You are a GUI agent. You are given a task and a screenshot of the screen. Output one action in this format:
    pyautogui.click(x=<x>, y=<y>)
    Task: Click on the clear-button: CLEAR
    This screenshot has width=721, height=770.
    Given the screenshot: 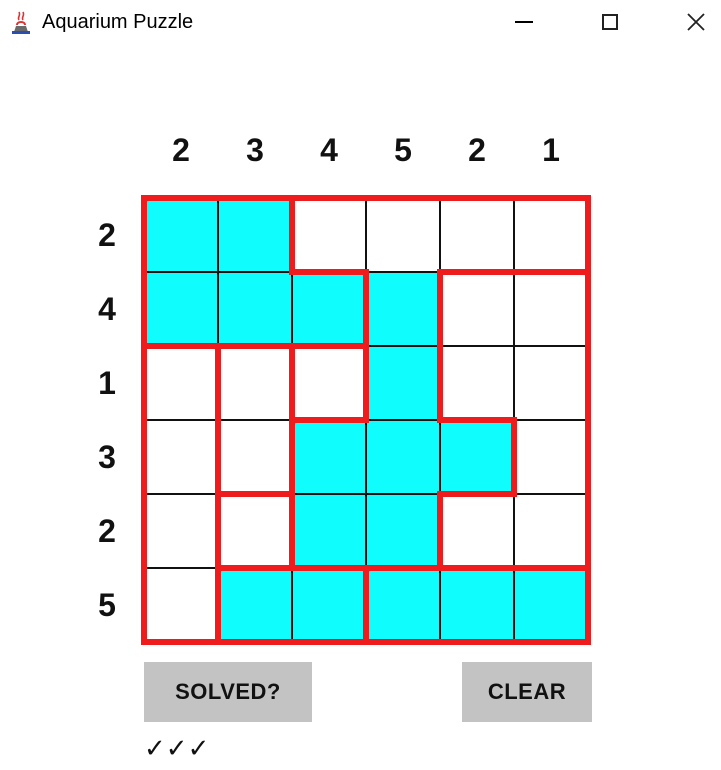 What is the action you would take?
    pyautogui.click(x=527, y=692)
    